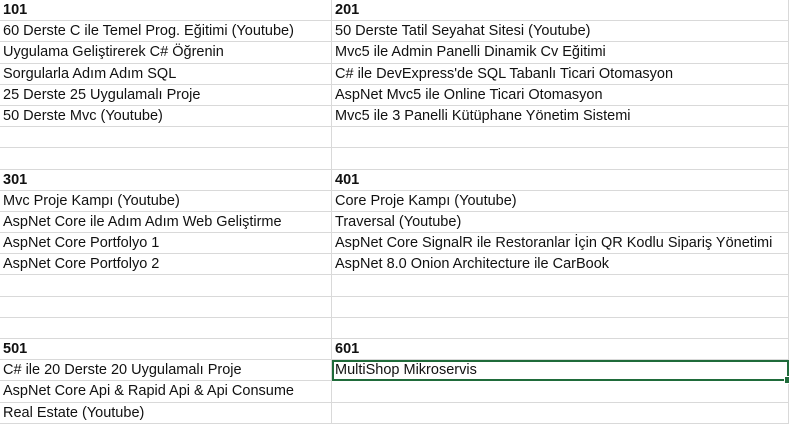 The width and height of the screenshot is (789, 432). I want to click on cell-r15-c0, so click(166, 328).